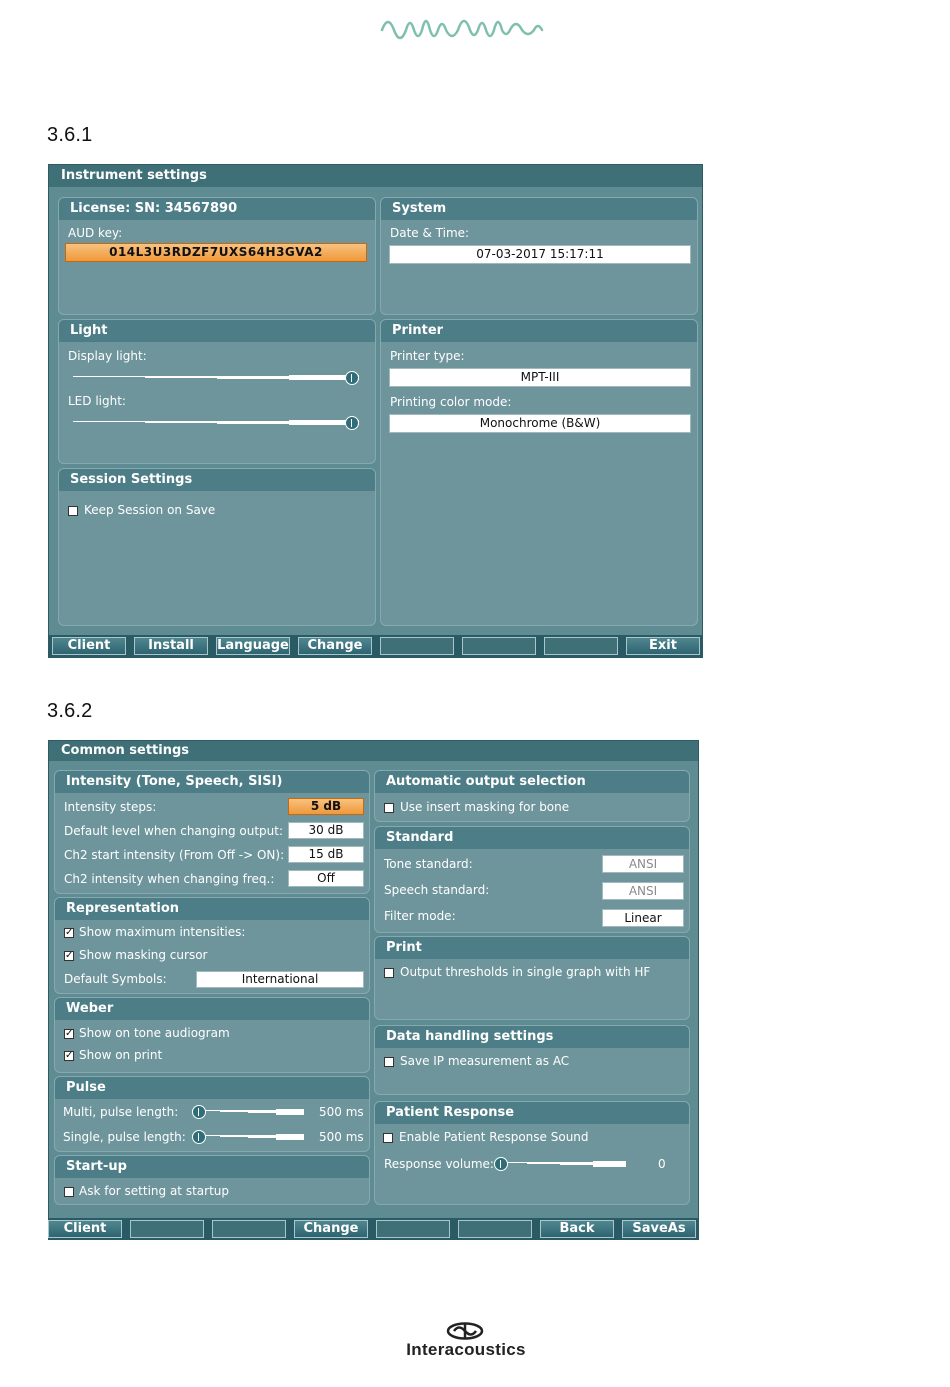 The width and height of the screenshot is (950, 1387). What do you see at coordinates (466, 1349) in the screenshot?
I see `brand-name: Interacoustics` at bounding box center [466, 1349].